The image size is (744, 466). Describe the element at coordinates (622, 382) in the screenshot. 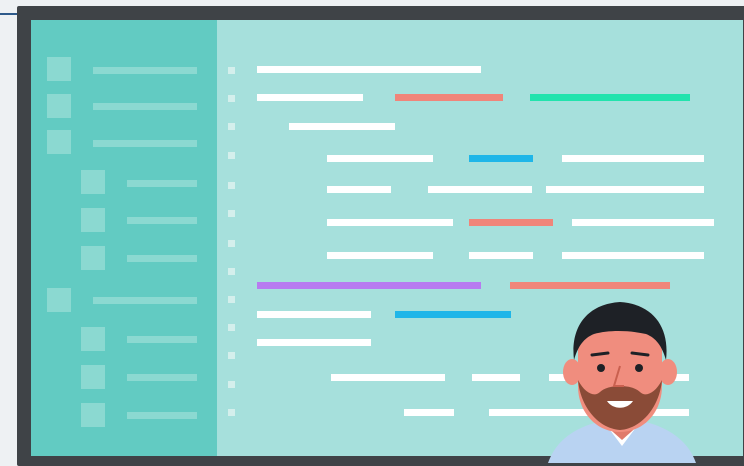

I see `developer-avatar-icon` at that location.